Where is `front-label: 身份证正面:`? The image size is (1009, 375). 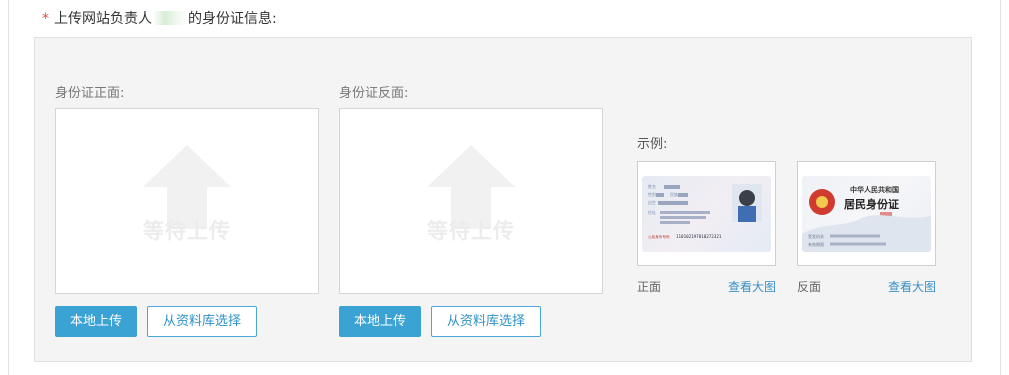
front-label: 身份证正面: is located at coordinates (90, 93).